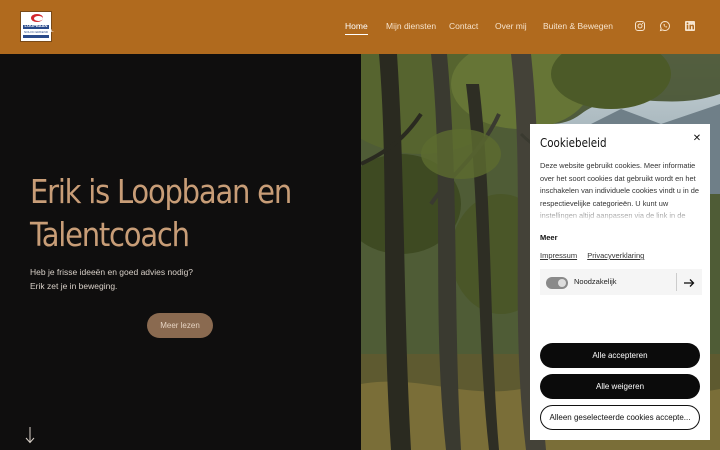 The height and width of the screenshot is (450, 720). What do you see at coordinates (463, 26) in the screenshot?
I see `nav-contact: Contact` at bounding box center [463, 26].